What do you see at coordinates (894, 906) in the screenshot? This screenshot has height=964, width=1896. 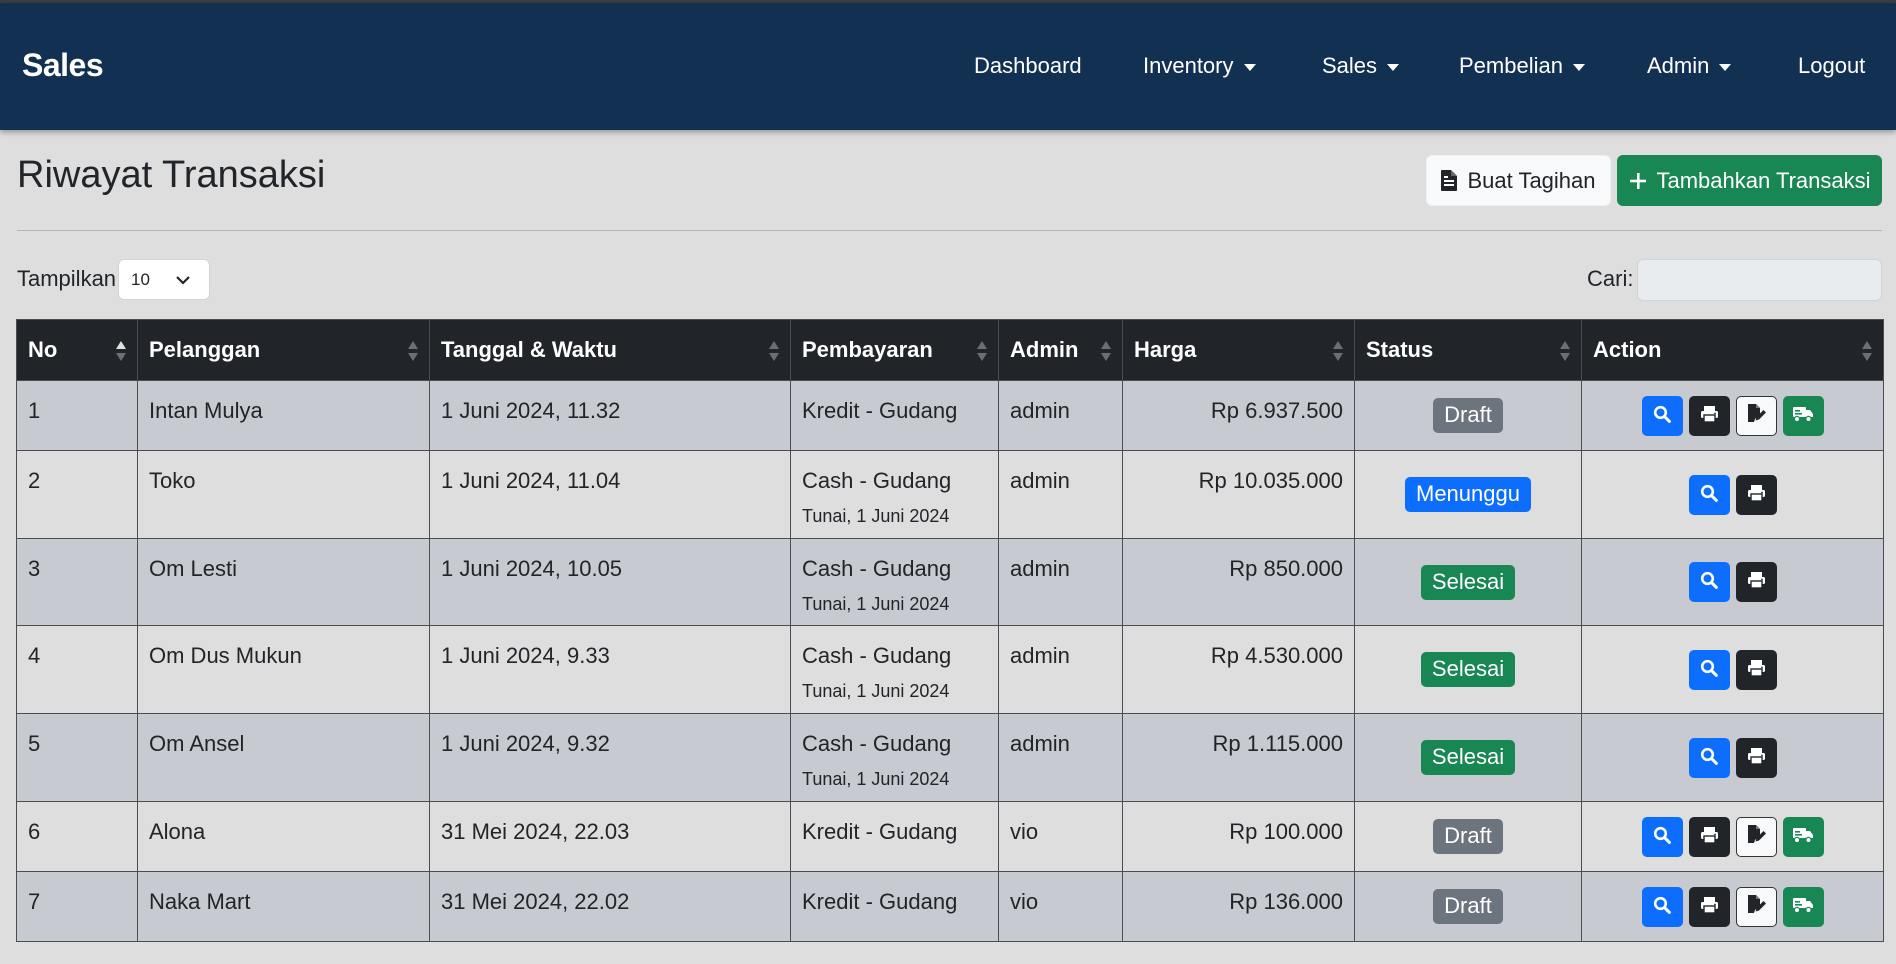 I see `cell-pembayaran: Kredit - Gudang` at bounding box center [894, 906].